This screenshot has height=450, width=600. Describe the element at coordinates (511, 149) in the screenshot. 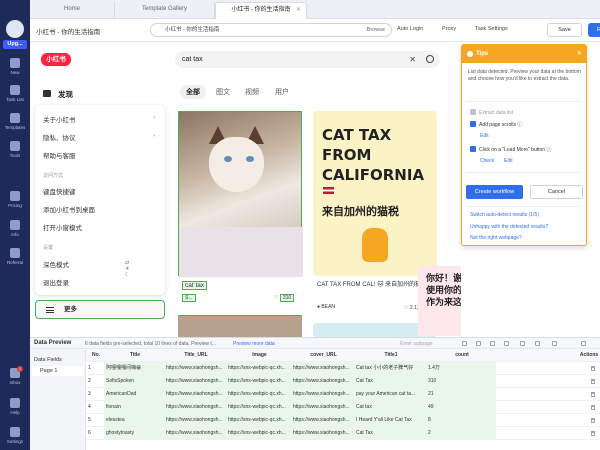

I see `option-load-more: Click on a "Load More" button ⓘ` at that location.